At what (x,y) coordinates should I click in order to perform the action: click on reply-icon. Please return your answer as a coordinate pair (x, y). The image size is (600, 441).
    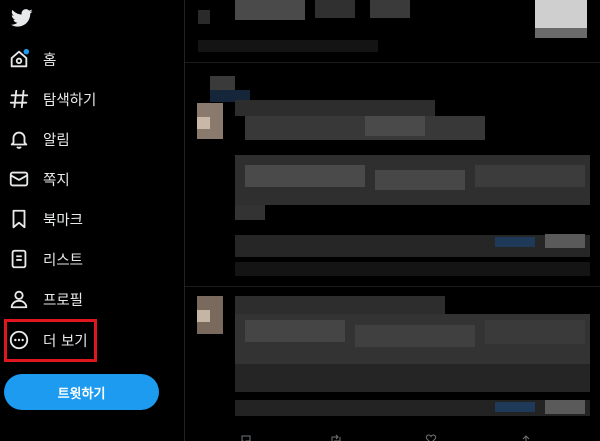
    Looking at the image, I should click on (246, 437).